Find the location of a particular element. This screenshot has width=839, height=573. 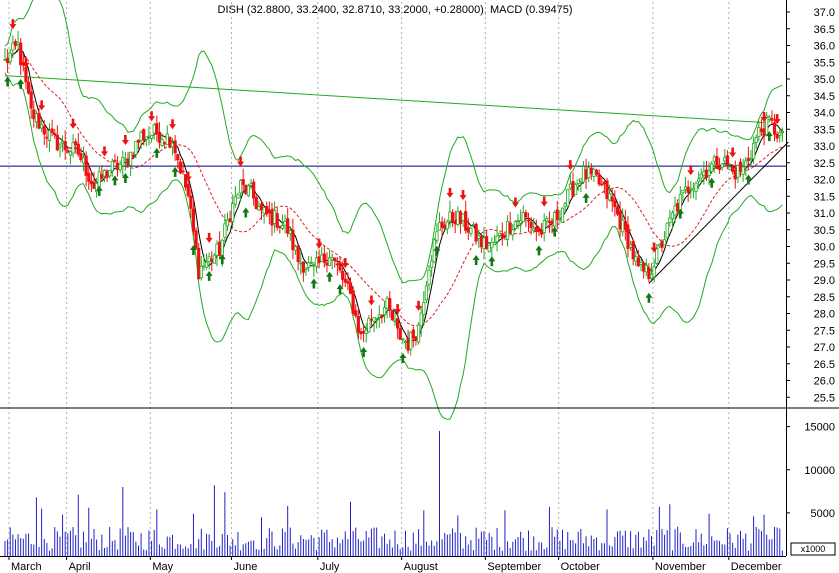

price-tick-label: 33.5 is located at coordinates (824, 130).